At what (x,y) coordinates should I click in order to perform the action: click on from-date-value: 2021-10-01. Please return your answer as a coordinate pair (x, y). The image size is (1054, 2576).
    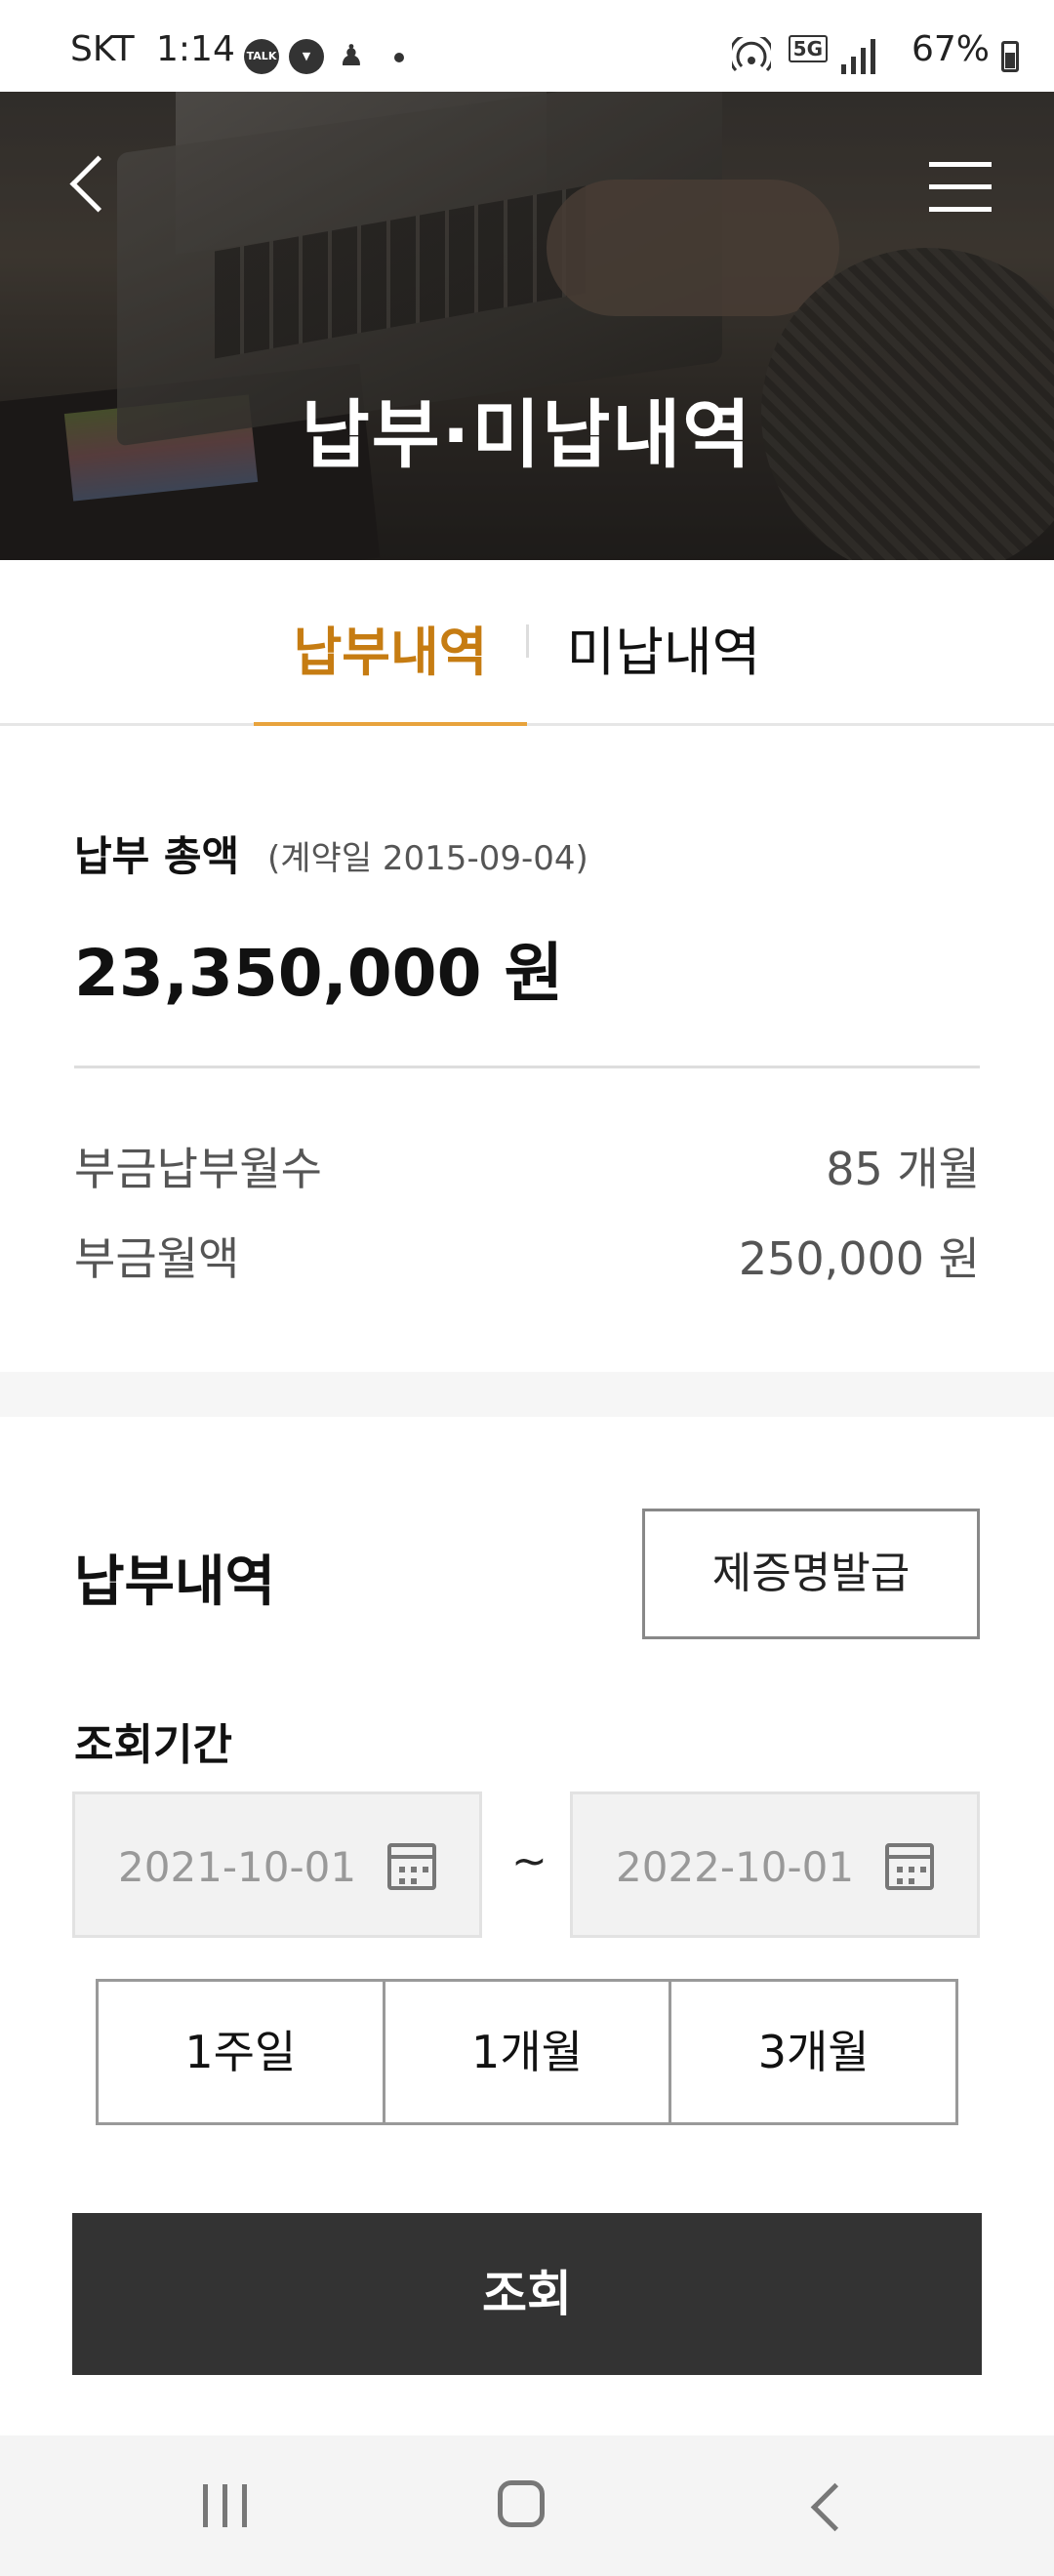
    Looking at the image, I should click on (237, 1867).